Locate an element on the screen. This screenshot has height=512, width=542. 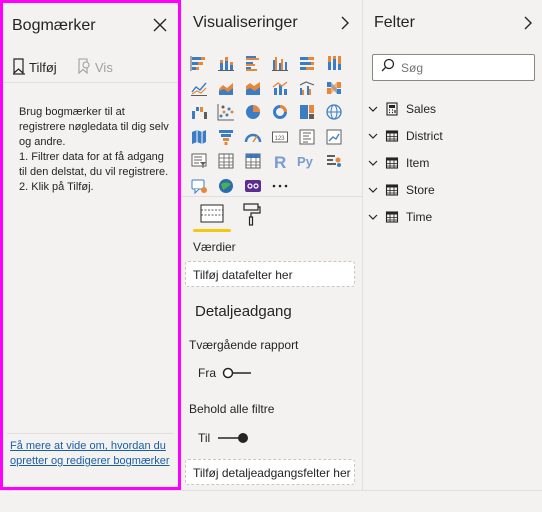
arcgis-icon is located at coordinates (226, 186).